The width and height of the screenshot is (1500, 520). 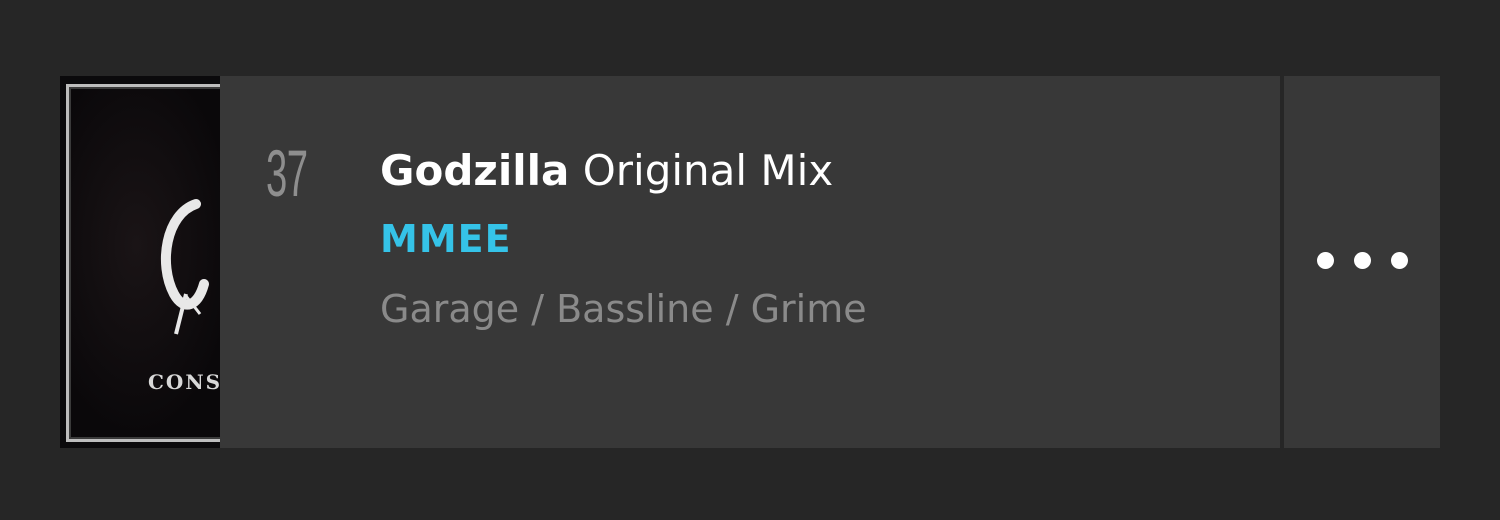 What do you see at coordinates (708, 170) in the screenshot?
I see `track-mix: Original Mix` at bounding box center [708, 170].